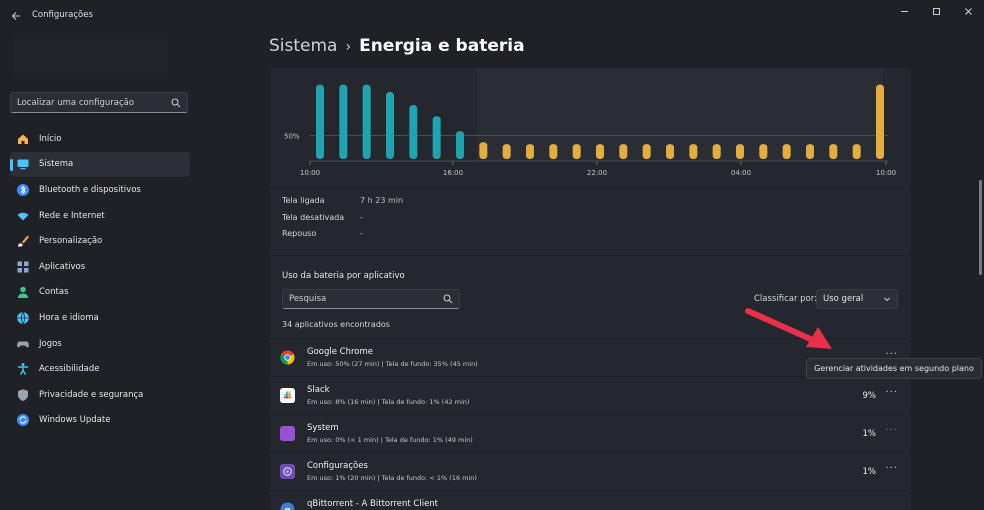  I want to click on breadcrumb-root: Sistema, so click(303, 46).